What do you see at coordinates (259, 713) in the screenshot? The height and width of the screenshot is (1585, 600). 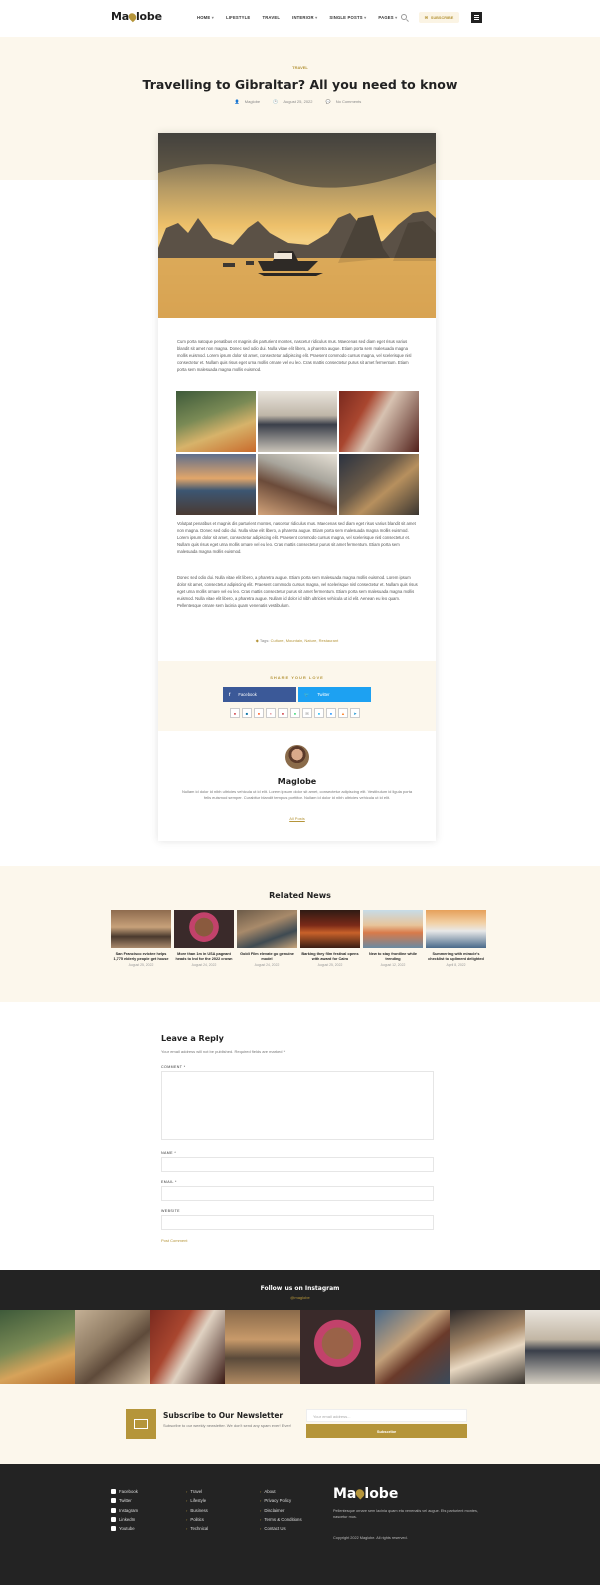 I see `reddit-icon: ●` at bounding box center [259, 713].